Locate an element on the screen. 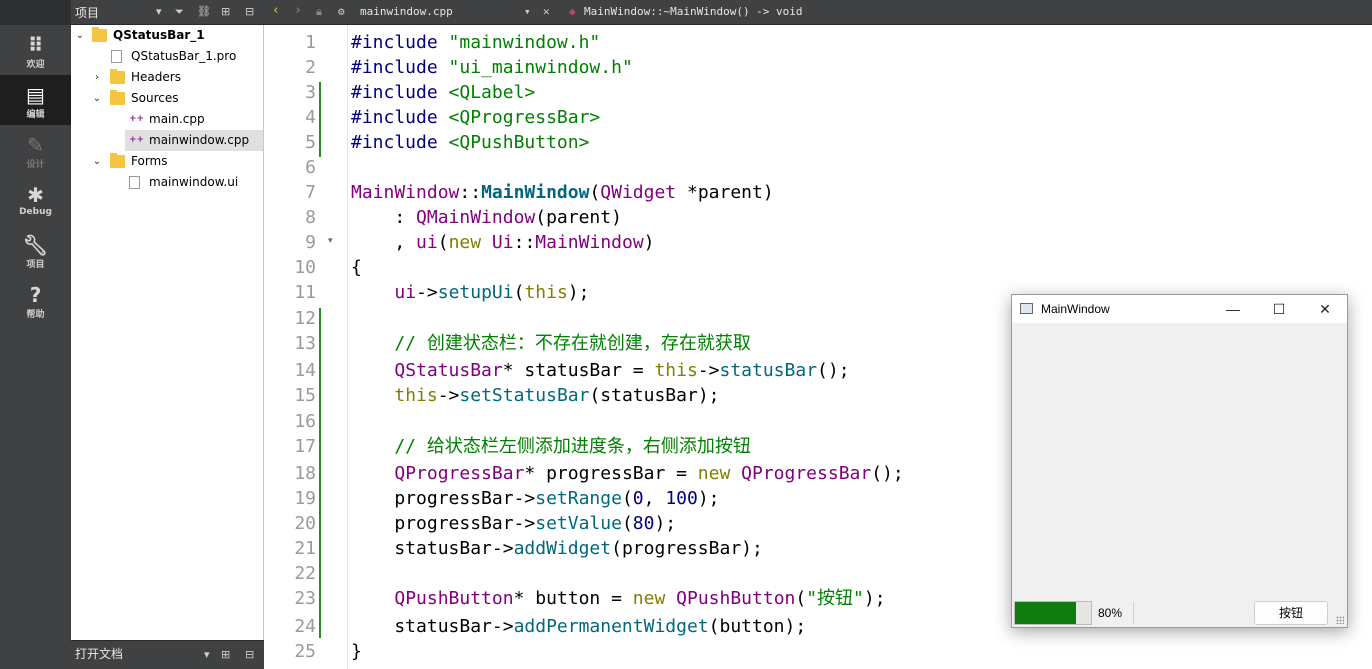 The height and width of the screenshot is (669, 1372). mode-design: ✎ 设计 is located at coordinates (35, 150).